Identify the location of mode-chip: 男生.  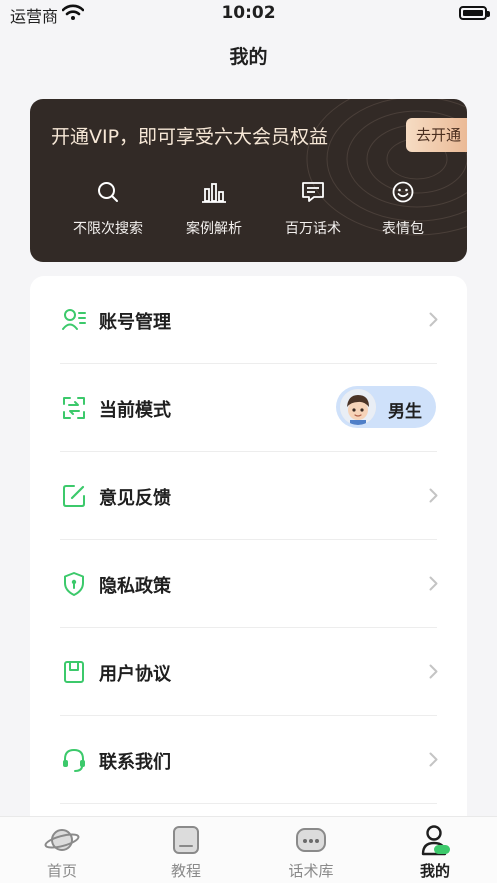
(386, 407).